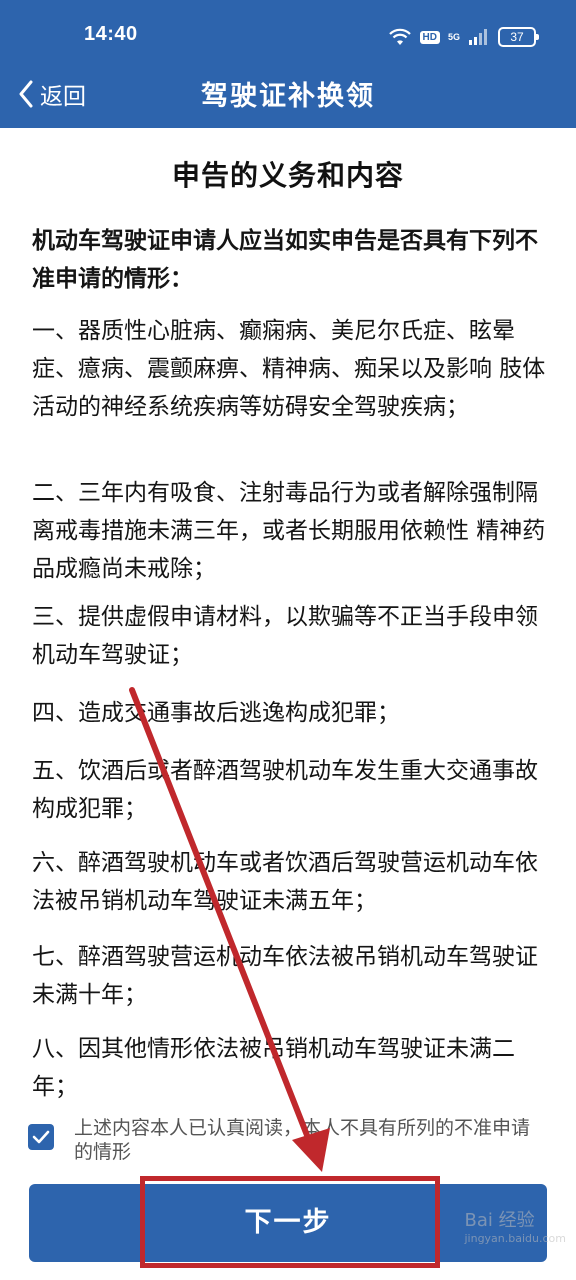  I want to click on list-item: 六、醉酒驾驶机动车或者饮酒后驾驶营运机动车依法被吊销机动车驾驶证未满五年；, so click(285, 882).